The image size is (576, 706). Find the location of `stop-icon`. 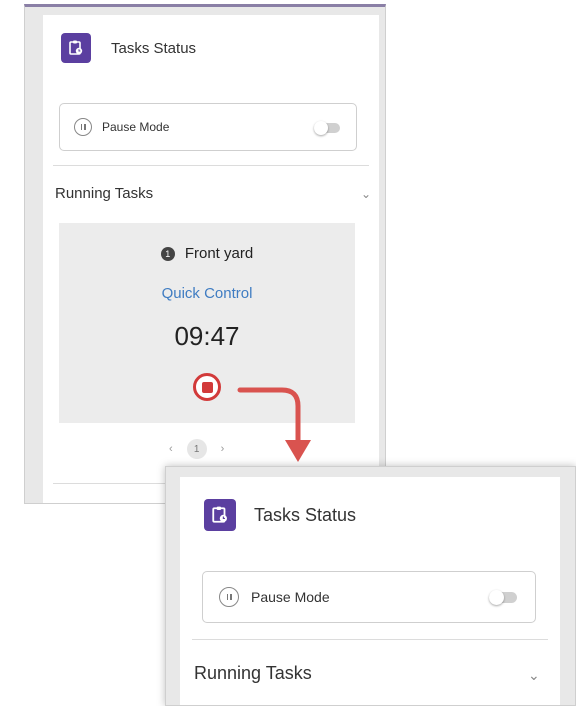

stop-icon is located at coordinates (207, 387).